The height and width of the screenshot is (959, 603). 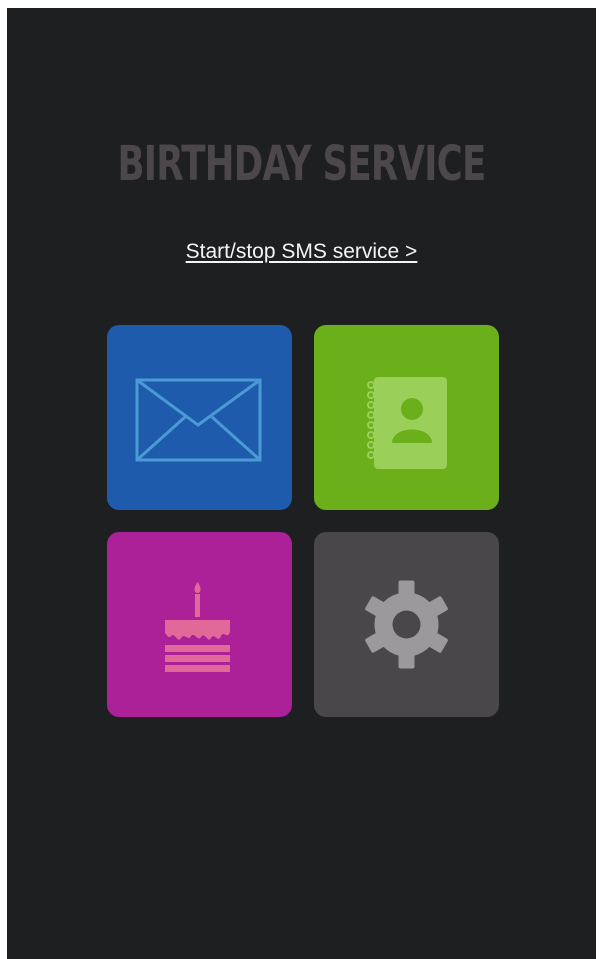 I want to click on settings-tile, so click(x=406, y=624).